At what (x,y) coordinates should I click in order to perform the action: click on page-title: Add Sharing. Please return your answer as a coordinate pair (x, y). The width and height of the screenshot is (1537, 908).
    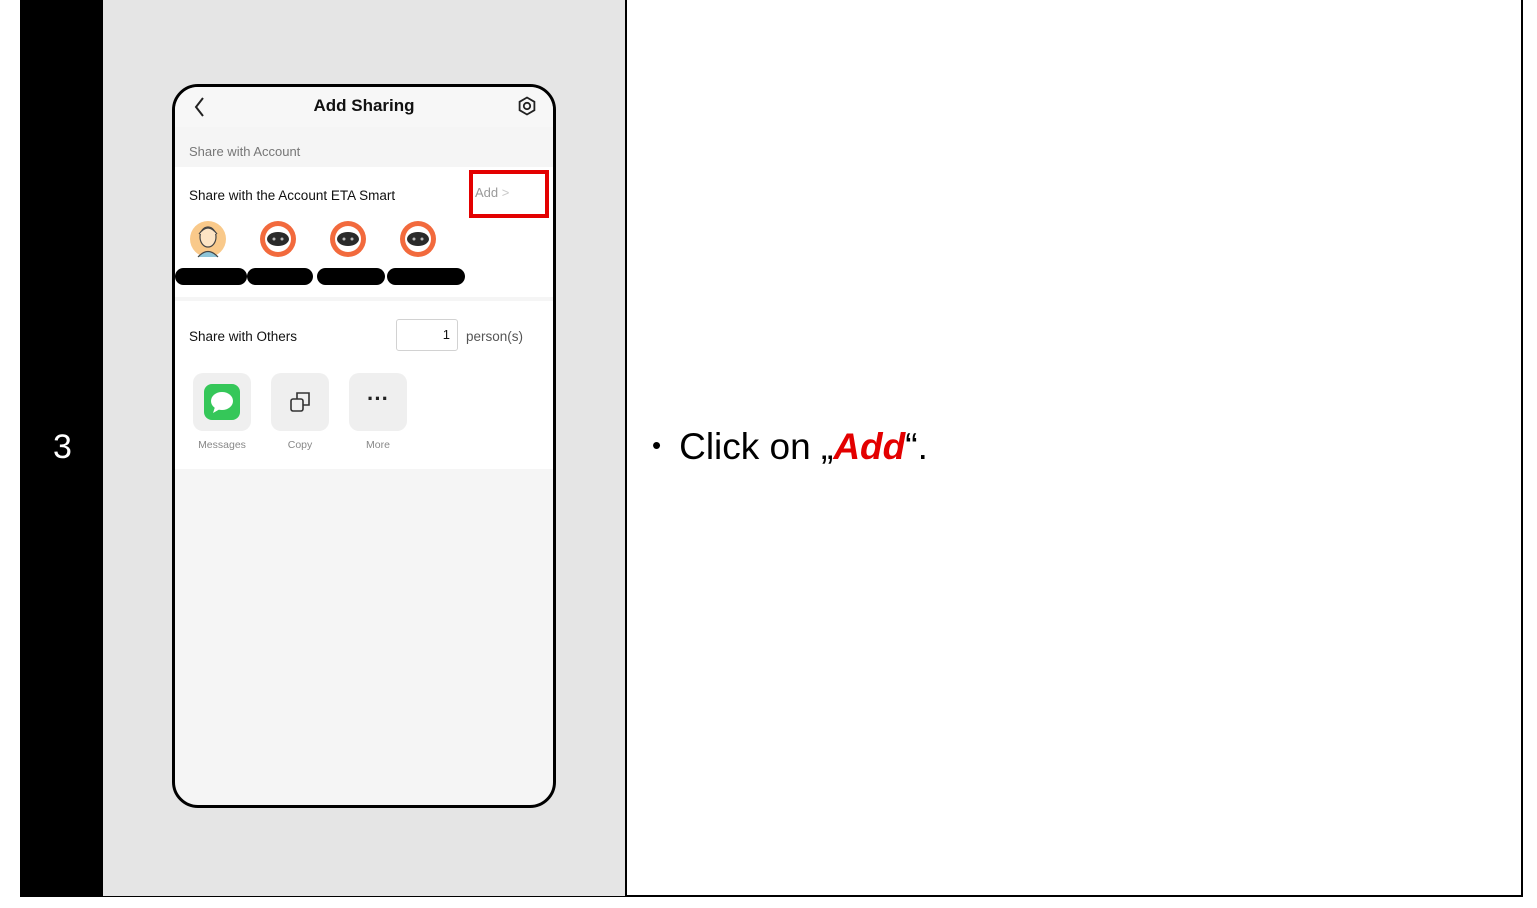
    Looking at the image, I should click on (364, 105).